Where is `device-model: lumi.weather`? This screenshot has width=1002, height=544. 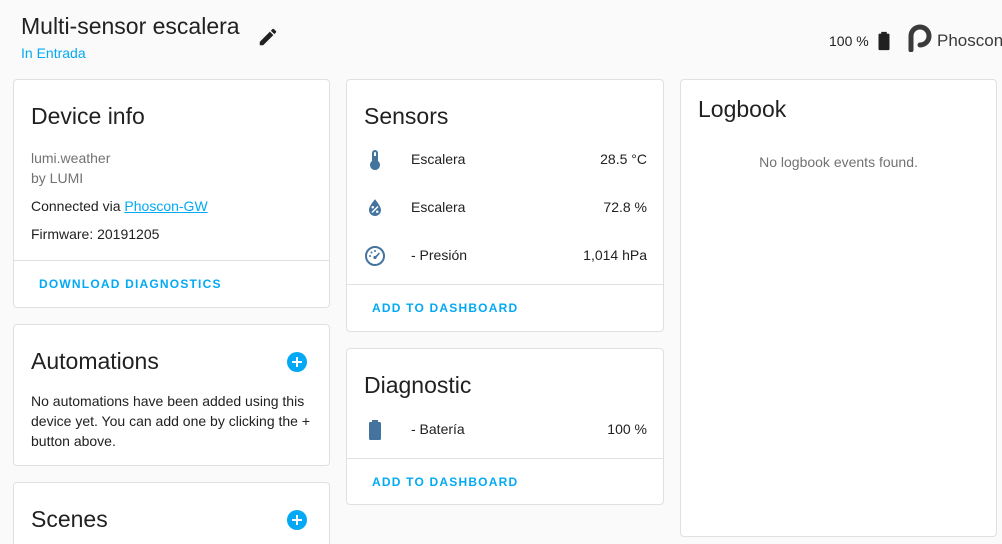
device-model: lumi.weather is located at coordinates (71, 158).